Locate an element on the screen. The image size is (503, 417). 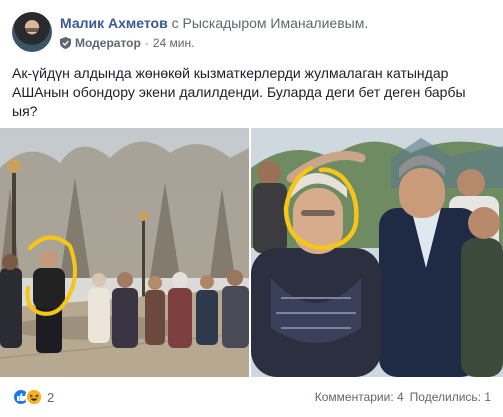
author-line: Малик Ахметов с Рыскадыром Иманалиевым. is located at coordinates (214, 23).